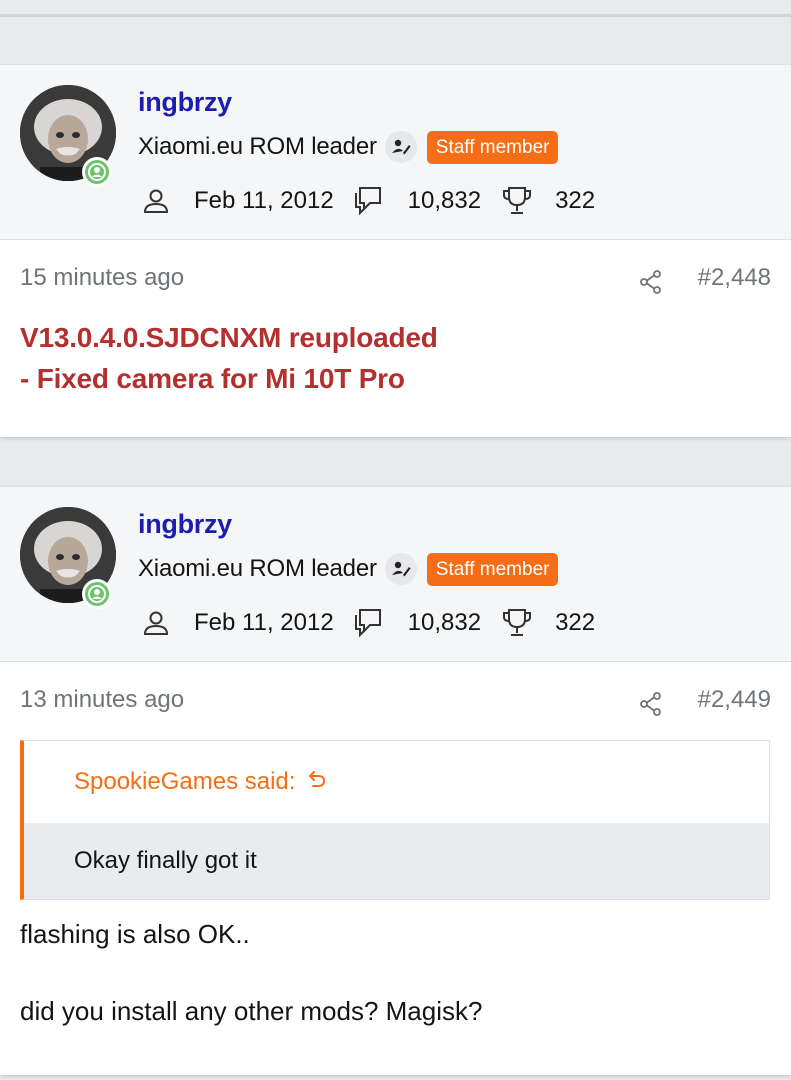  I want to click on quote-jump-arrow-icon, so click(317, 782).